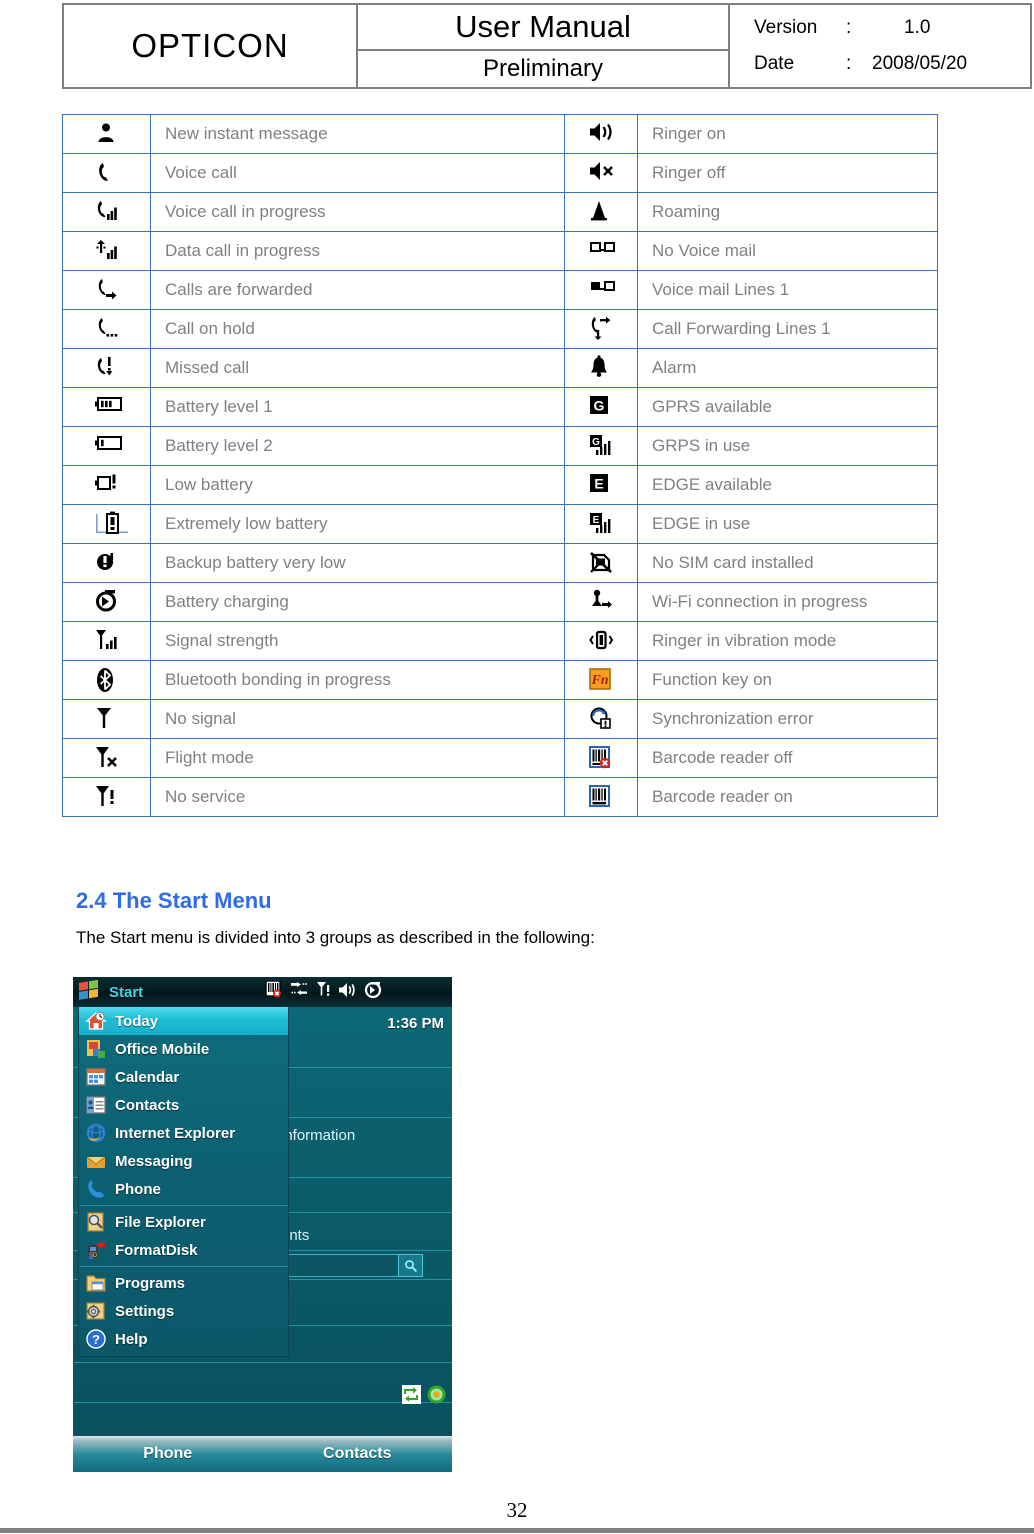 The image size is (1034, 1534). I want to click on search-icon, so click(410, 1265).